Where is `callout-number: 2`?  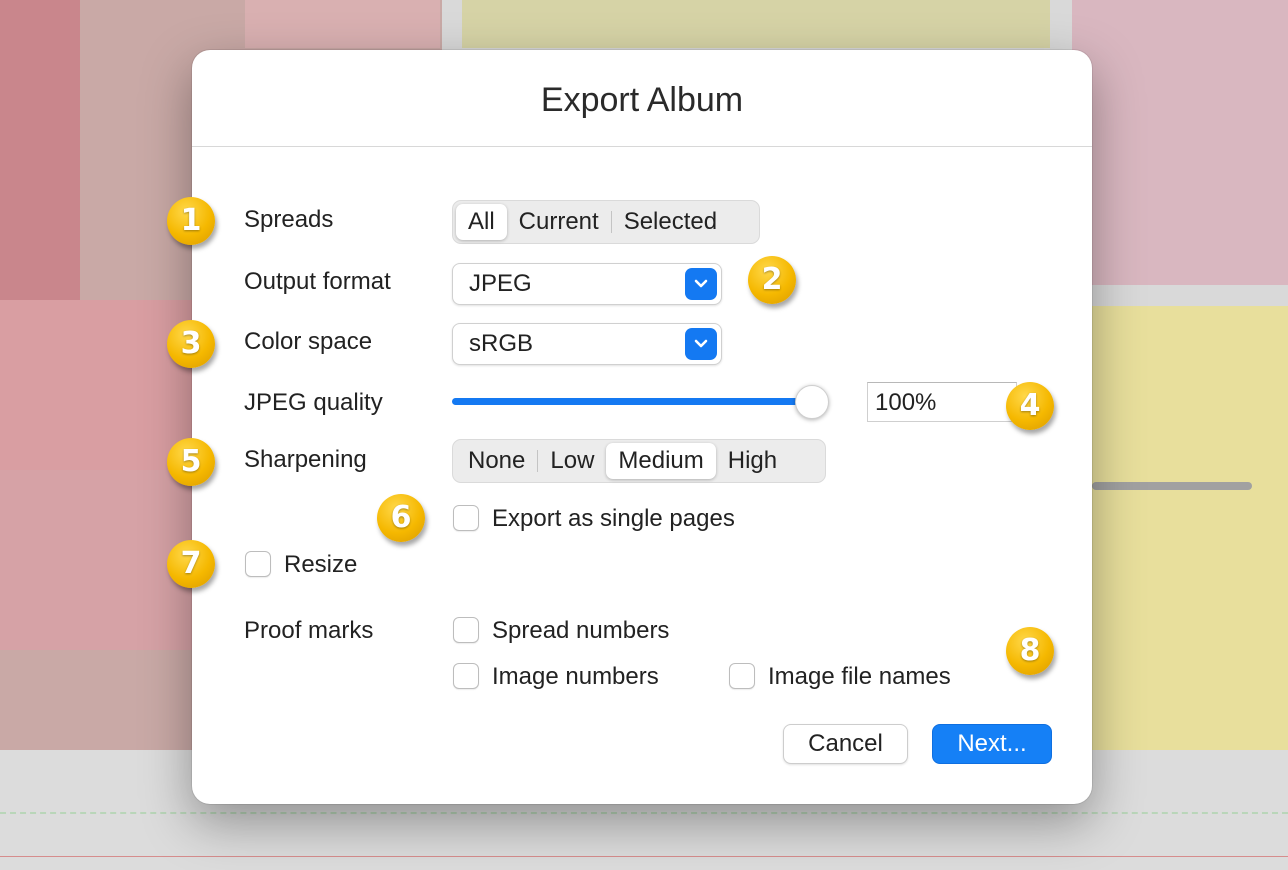 callout-number: 2 is located at coordinates (772, 279).